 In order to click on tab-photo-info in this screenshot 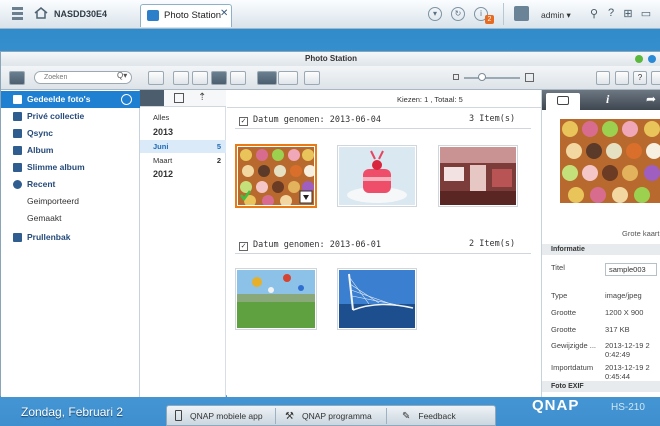, I will do `click(563, 101)`.